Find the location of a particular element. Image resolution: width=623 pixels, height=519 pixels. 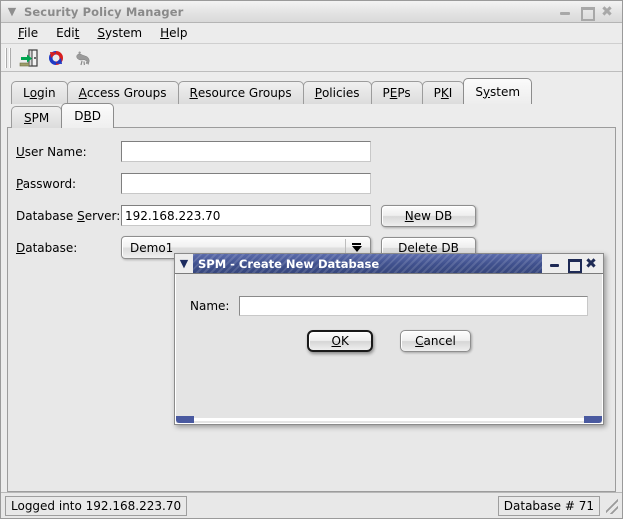

database-server-row: Database Server: New DB is located at coordinates (311, 215).